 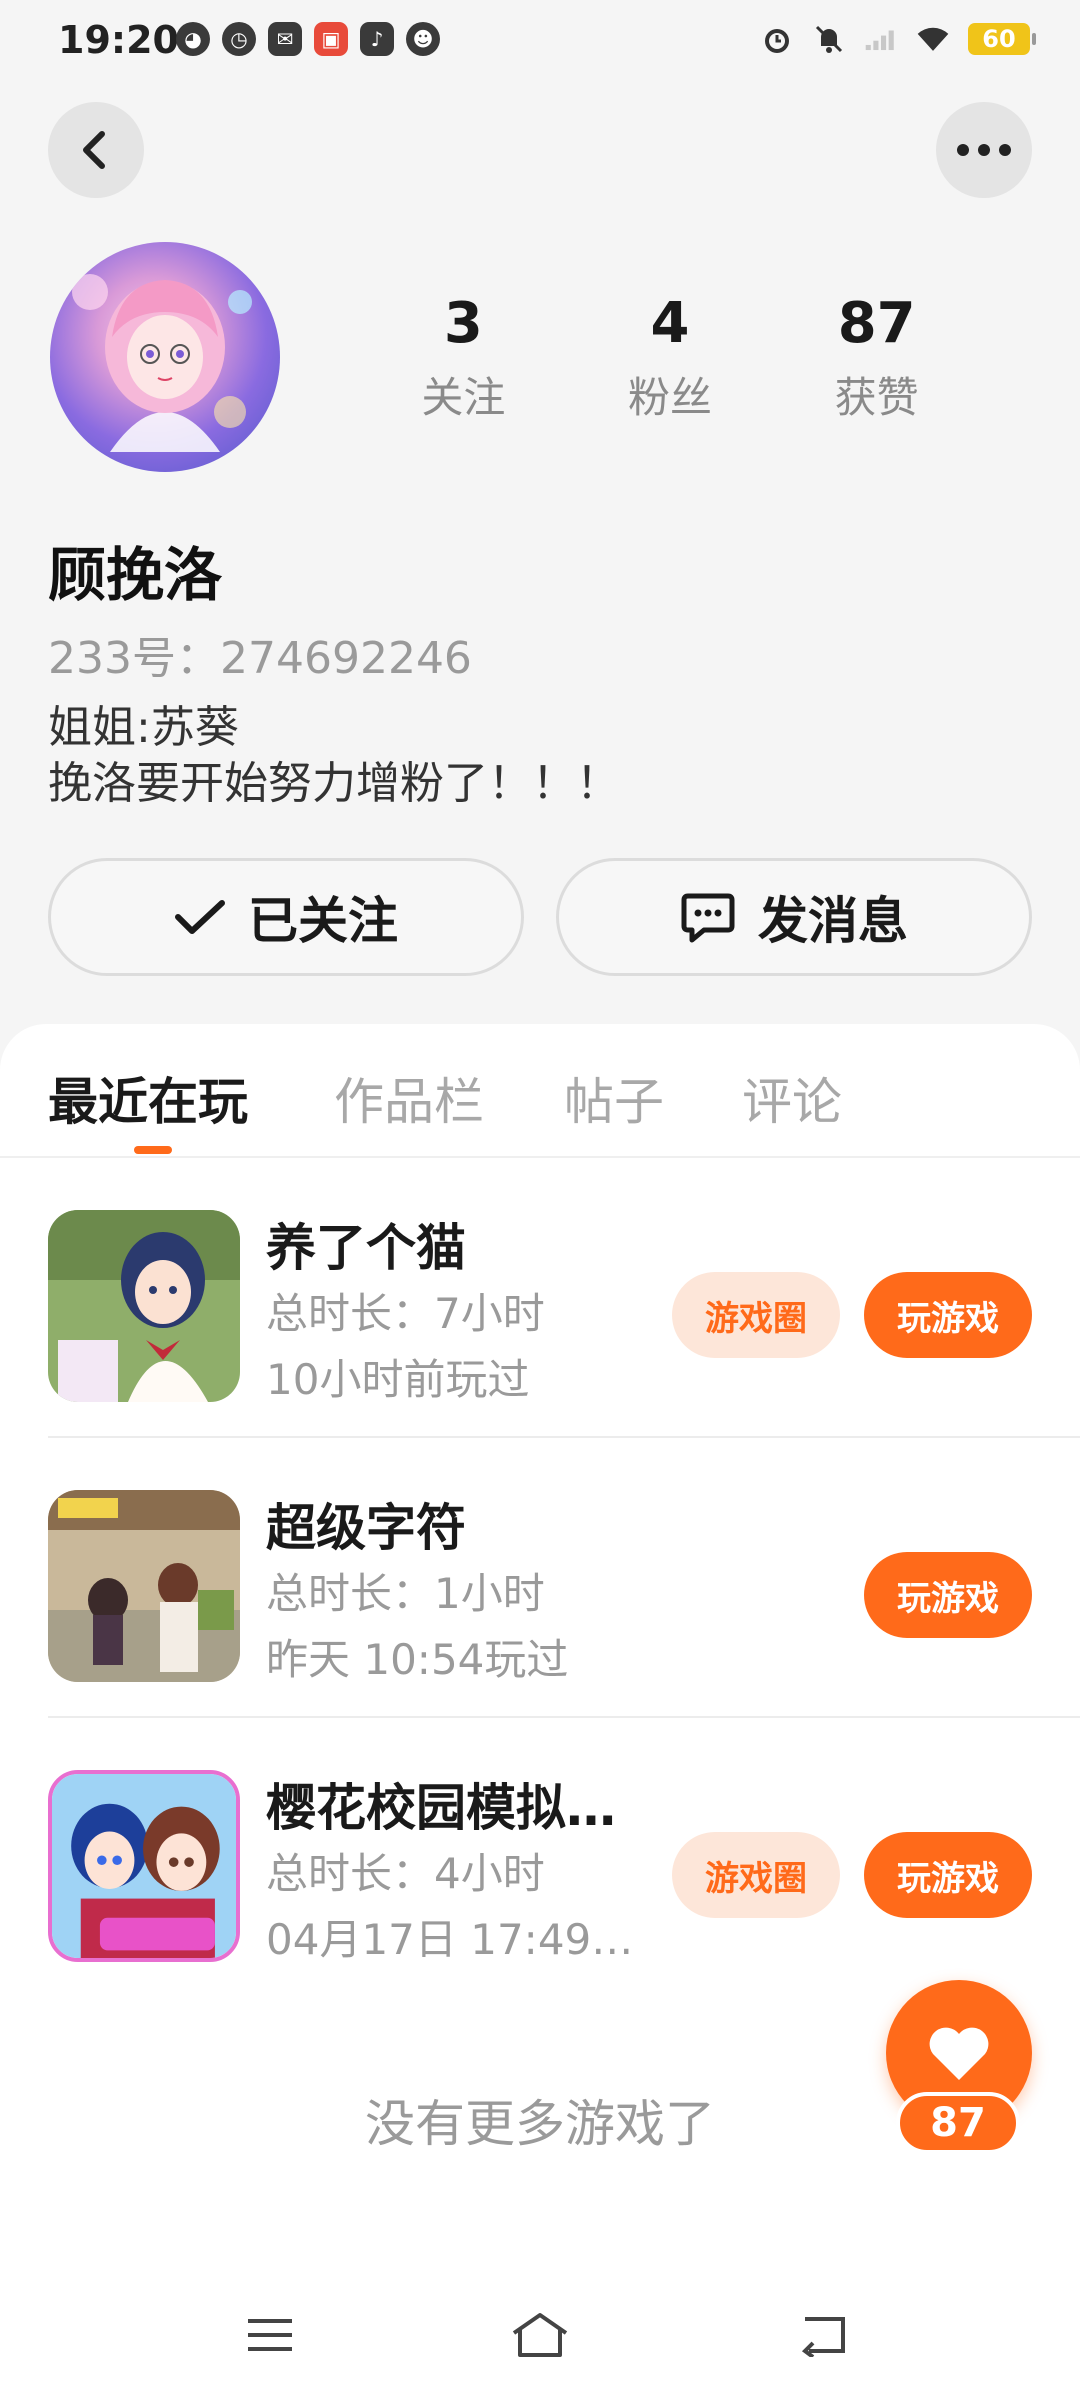 I want to click on back-nav-icon, so click(x=824, y=2335).